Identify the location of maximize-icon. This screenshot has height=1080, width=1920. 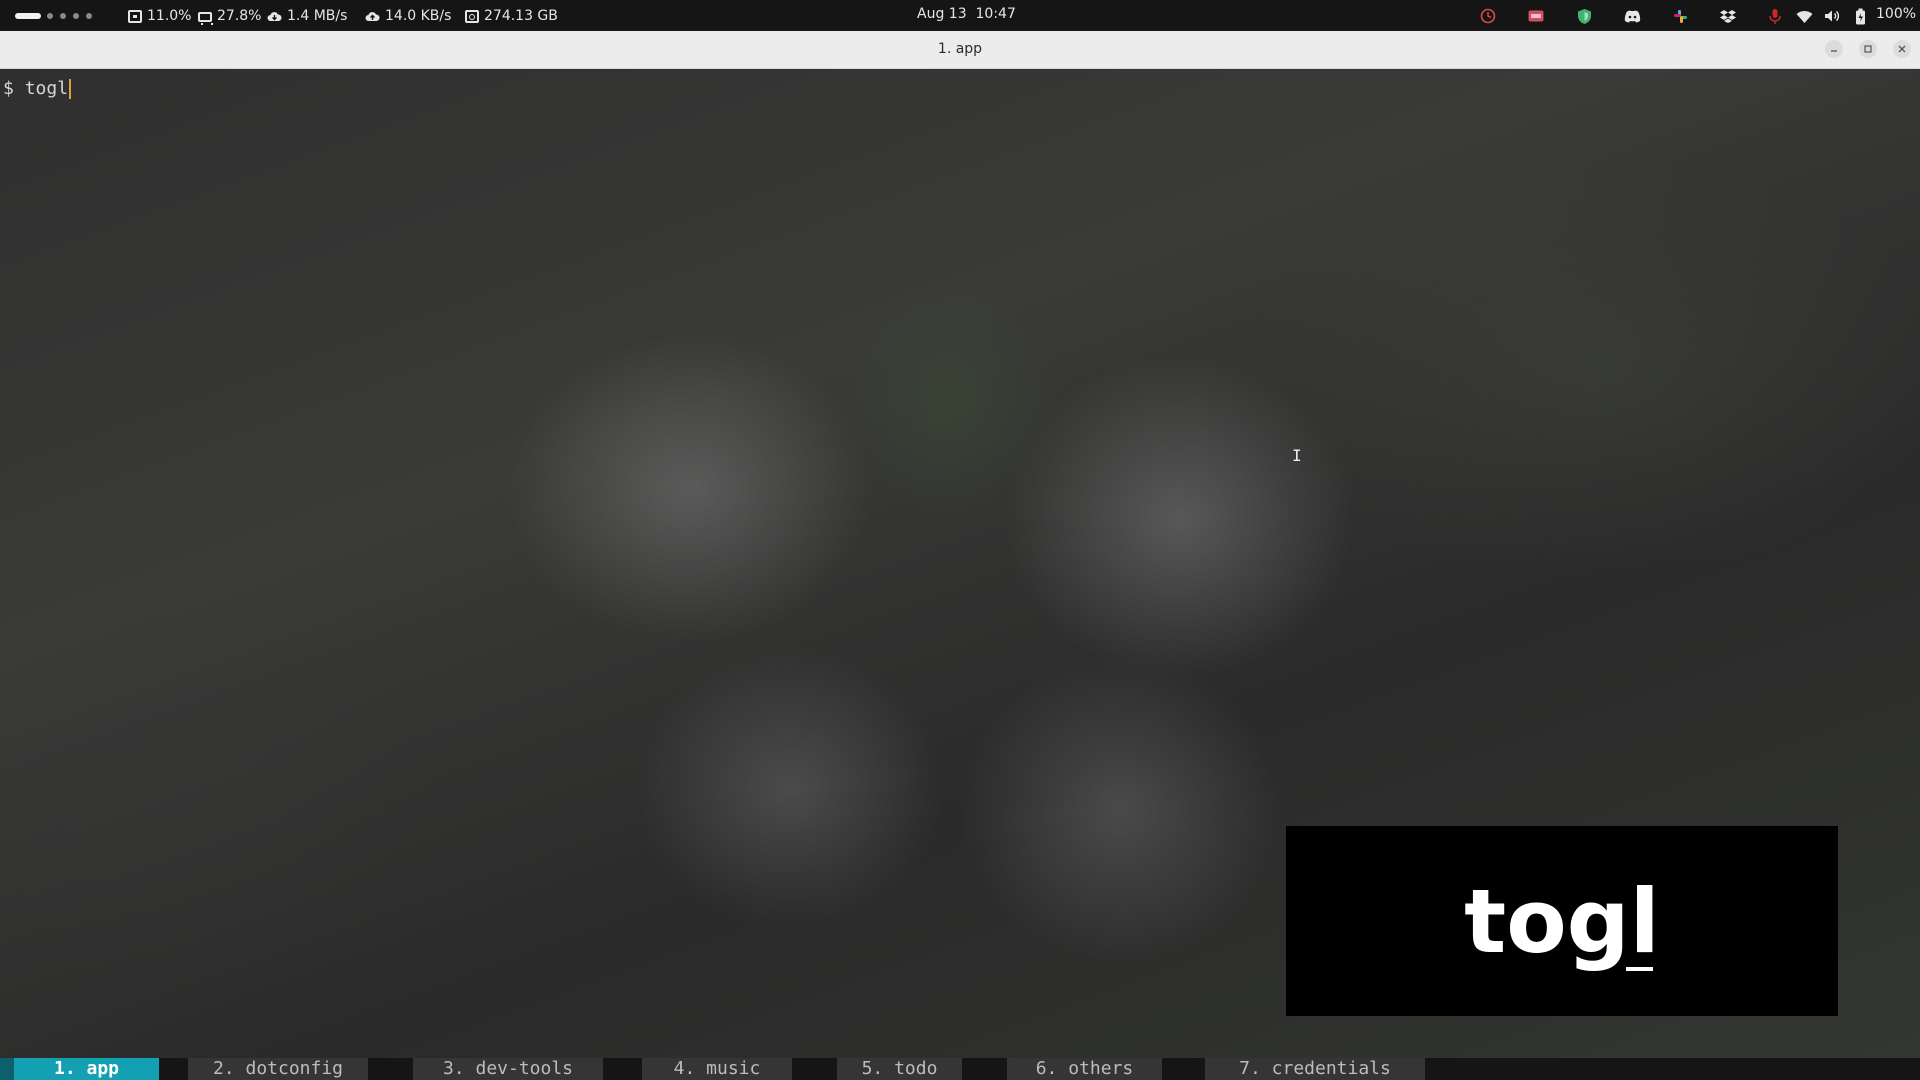
(1868, 49).